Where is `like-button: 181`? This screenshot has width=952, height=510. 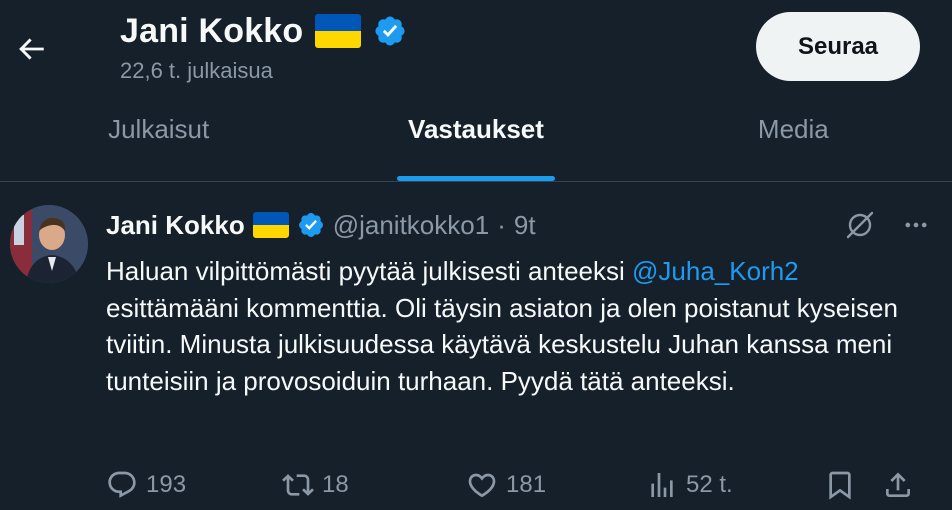 like-button: 181 is located at coordinates (506, 485).